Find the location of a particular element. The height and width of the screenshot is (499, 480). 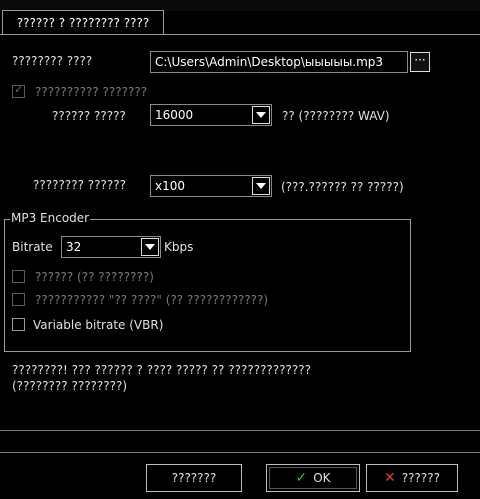

wav-checkbox: ✓ is located at coordinates (18, 90).